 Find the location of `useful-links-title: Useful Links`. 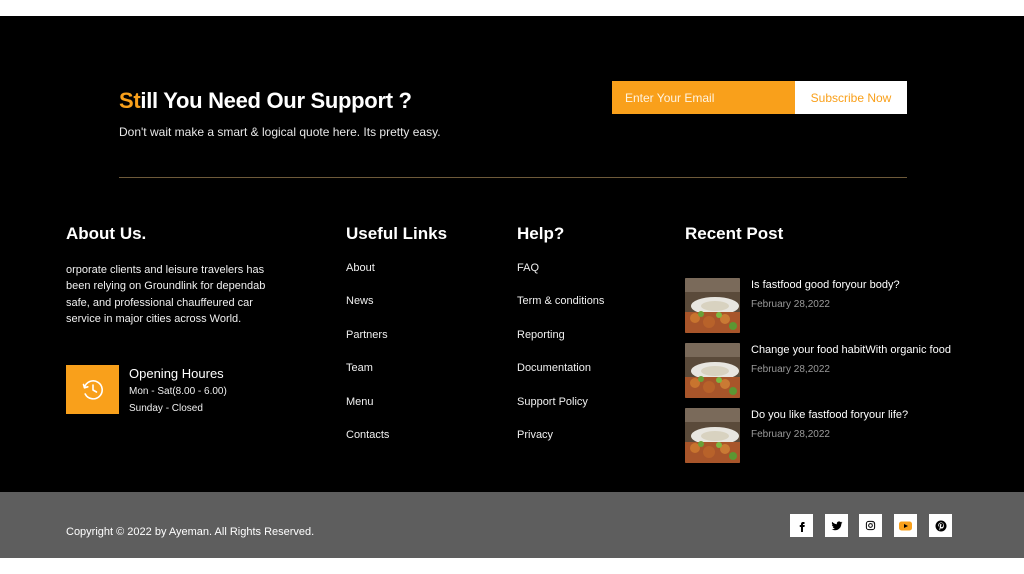

useful-links-title: Useful Links is located at coordinates (397, 233).